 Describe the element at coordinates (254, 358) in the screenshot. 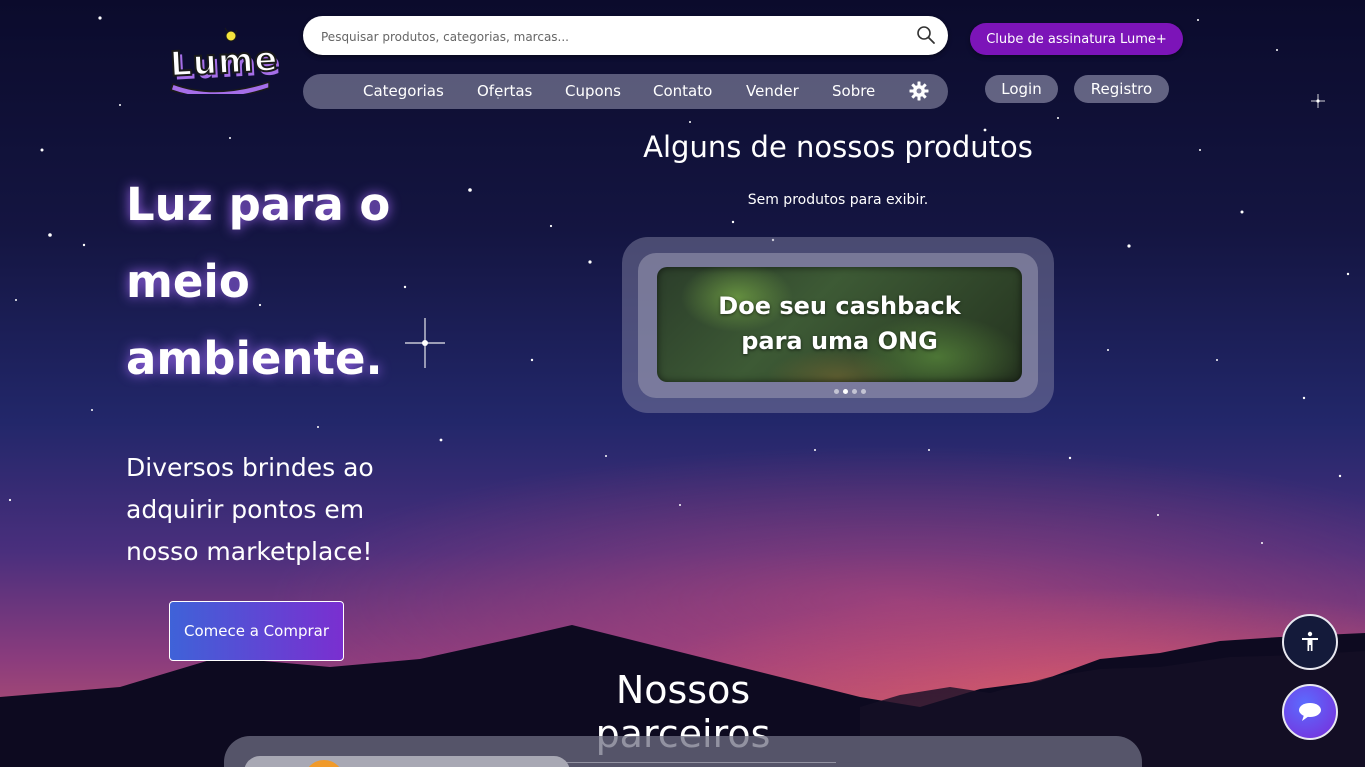

I see `hero-title-line: ambiente.` at that location.